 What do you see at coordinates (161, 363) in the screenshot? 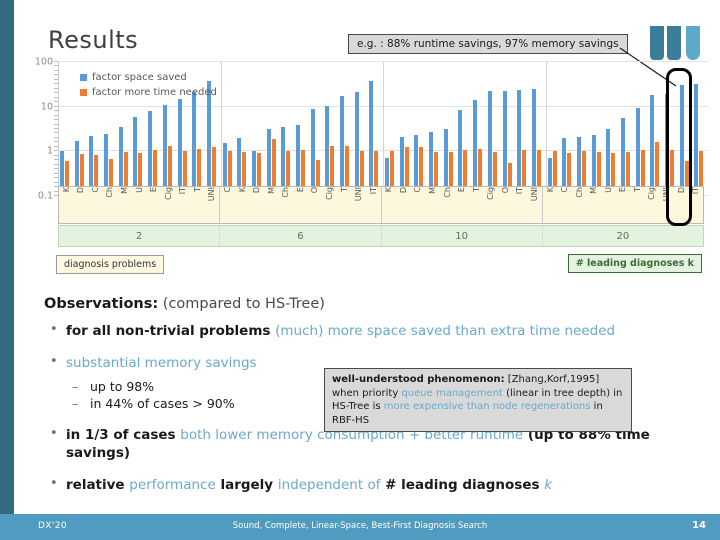
I see `bullet-text: substantial memory savings` at bounding box center [161, 363].